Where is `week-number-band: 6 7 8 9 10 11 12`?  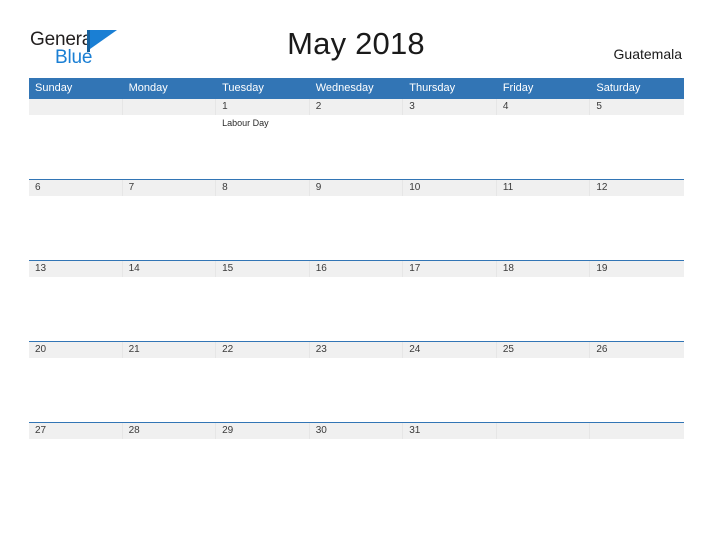
week-number-band: 6 7 8 9 10 11 12 is located at coordinates (356, 188).